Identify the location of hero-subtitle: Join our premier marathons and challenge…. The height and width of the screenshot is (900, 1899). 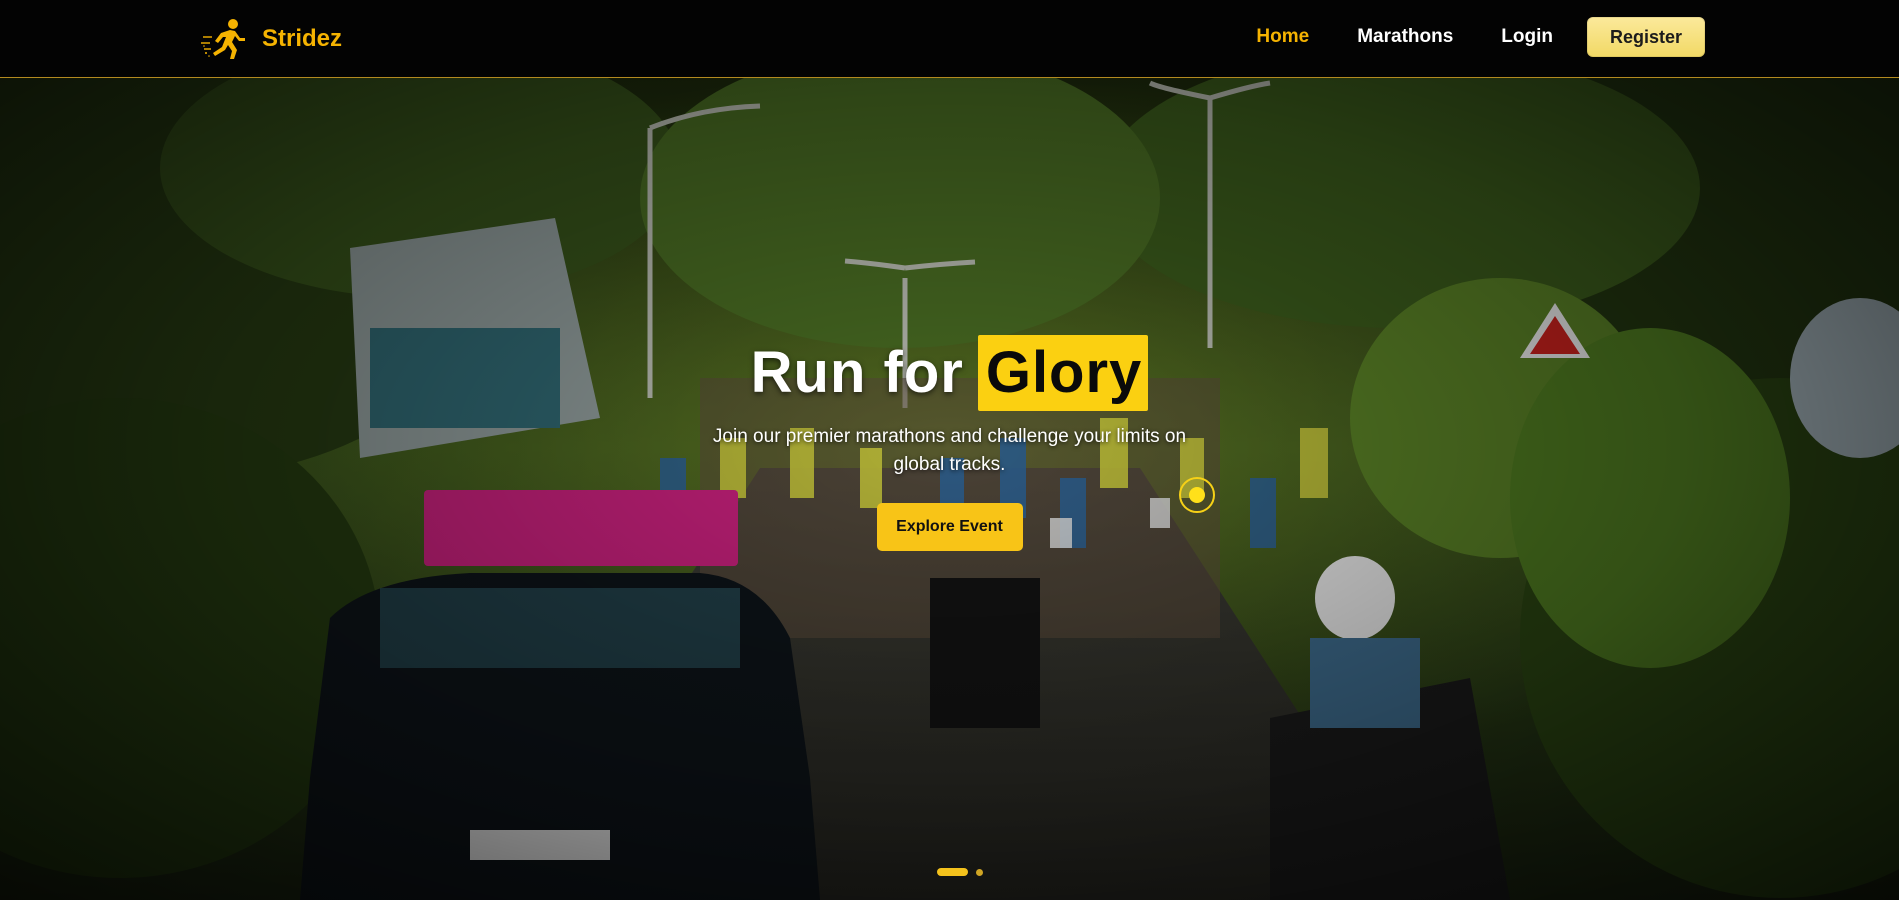
(949, 450).